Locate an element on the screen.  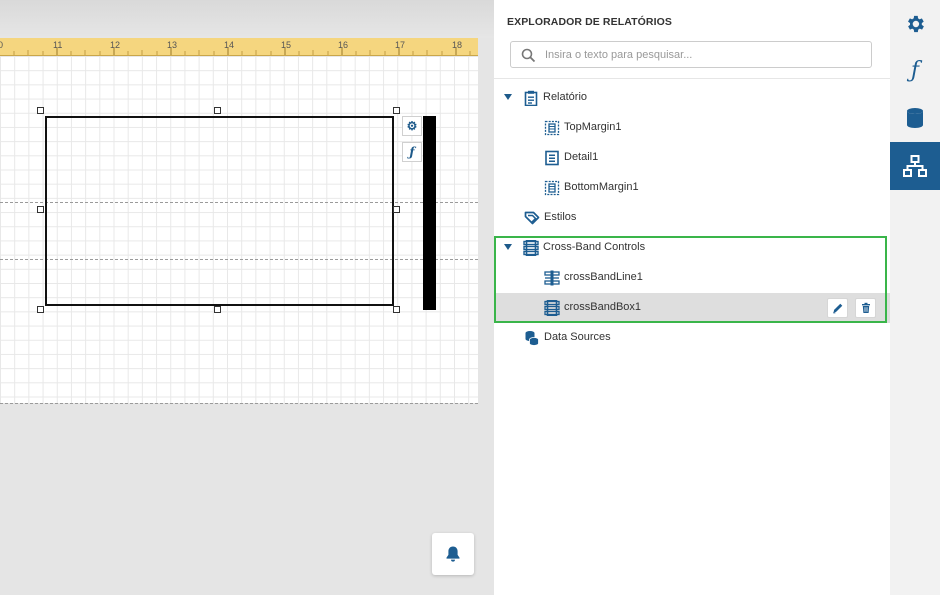
tree-item-label: Relatório is located at coordinates (565, 97).